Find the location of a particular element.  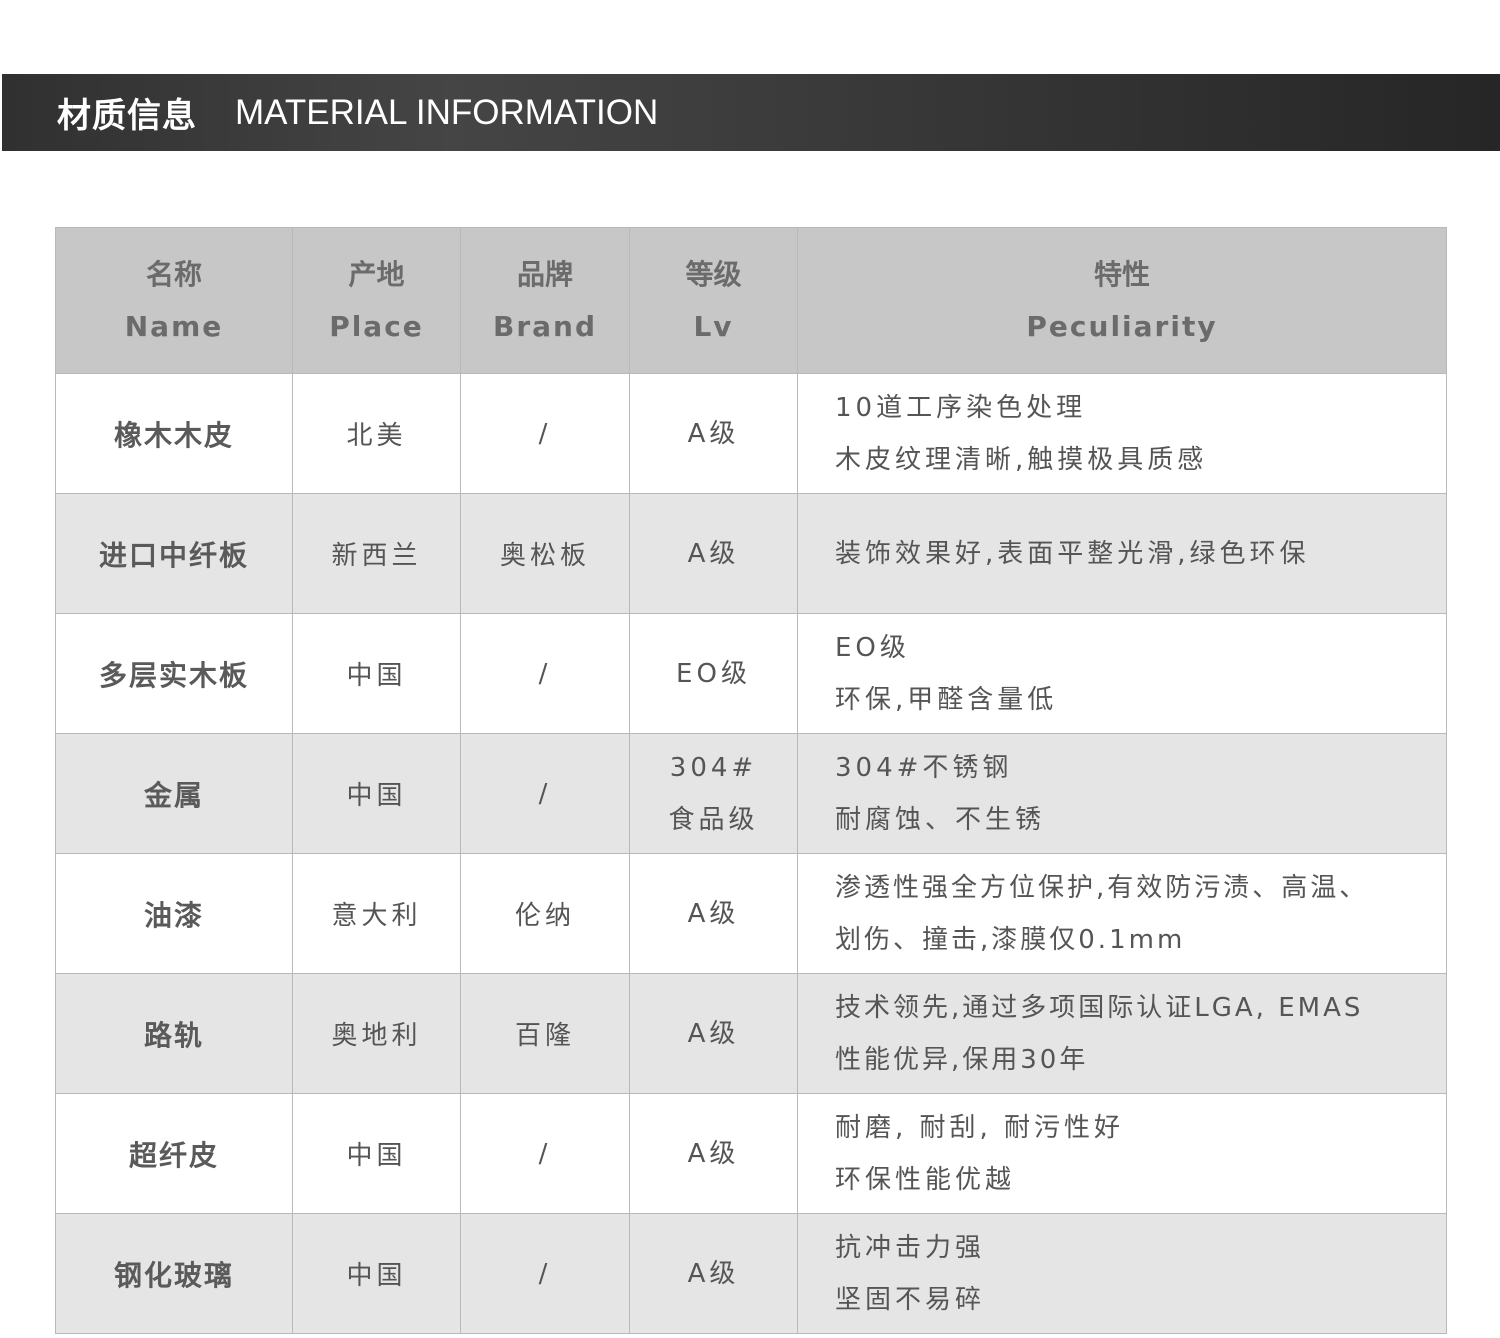

header-brand-cn: 品牌 is located at coordinates (544, 274).